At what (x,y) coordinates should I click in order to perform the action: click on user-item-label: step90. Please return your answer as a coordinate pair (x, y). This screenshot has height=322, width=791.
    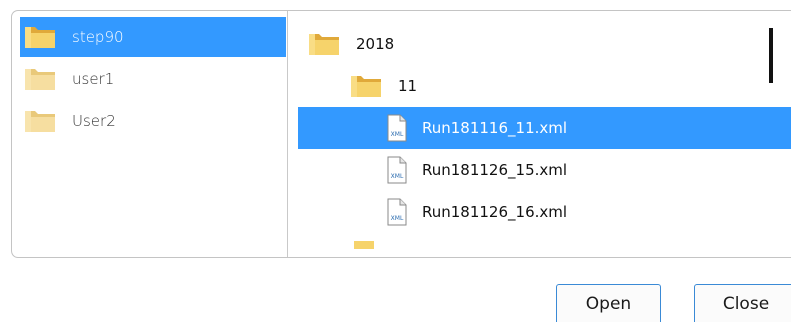
    Looking at the image, I should click on (98, 37).